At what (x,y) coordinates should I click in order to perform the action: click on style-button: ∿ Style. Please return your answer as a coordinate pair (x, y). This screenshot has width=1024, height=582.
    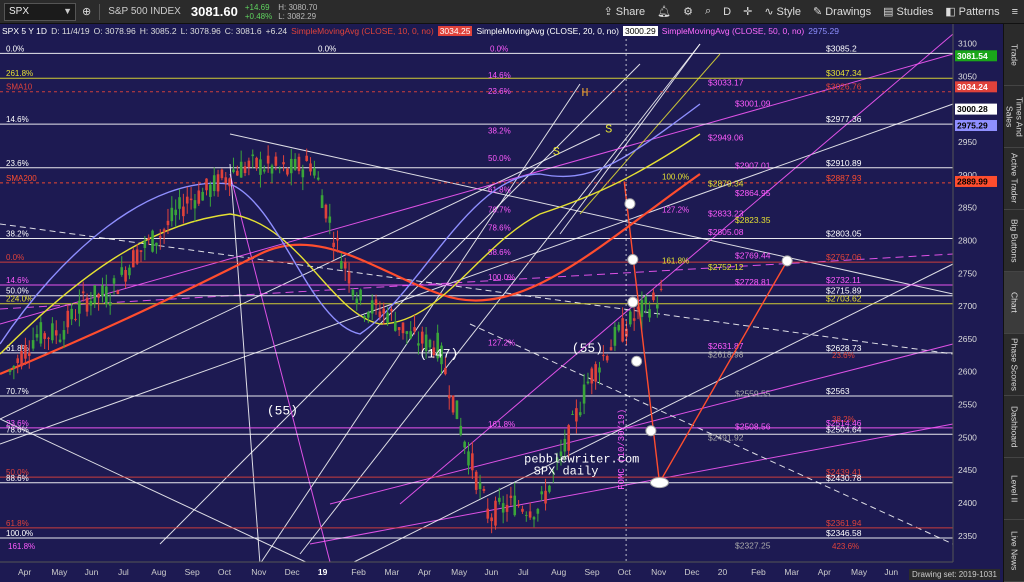
    Looking at the image, I should click on (782, 12).